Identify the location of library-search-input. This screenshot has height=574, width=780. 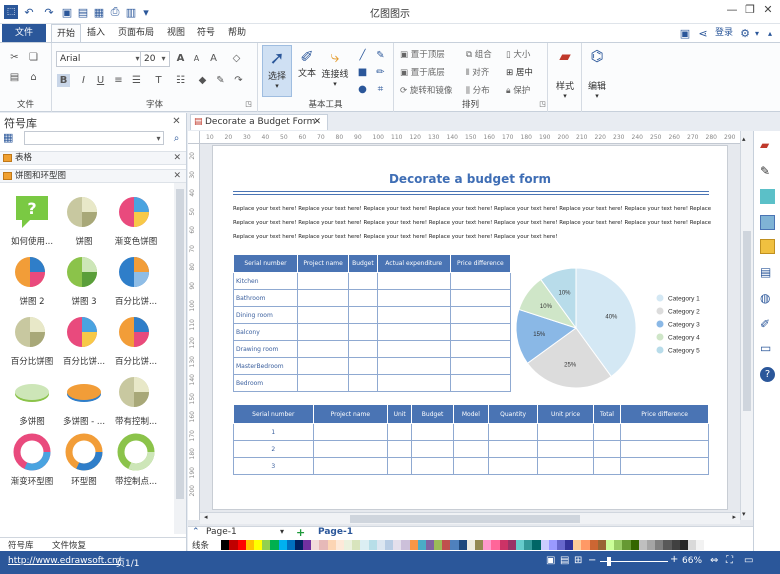
(94, 138).